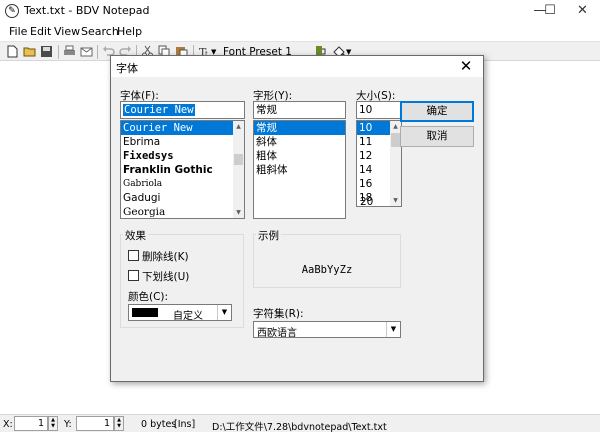 Image resolution: width=600 pixels, height=432 pixels. I want to click on notepad-app-icon: ✎, so click(12, 11).